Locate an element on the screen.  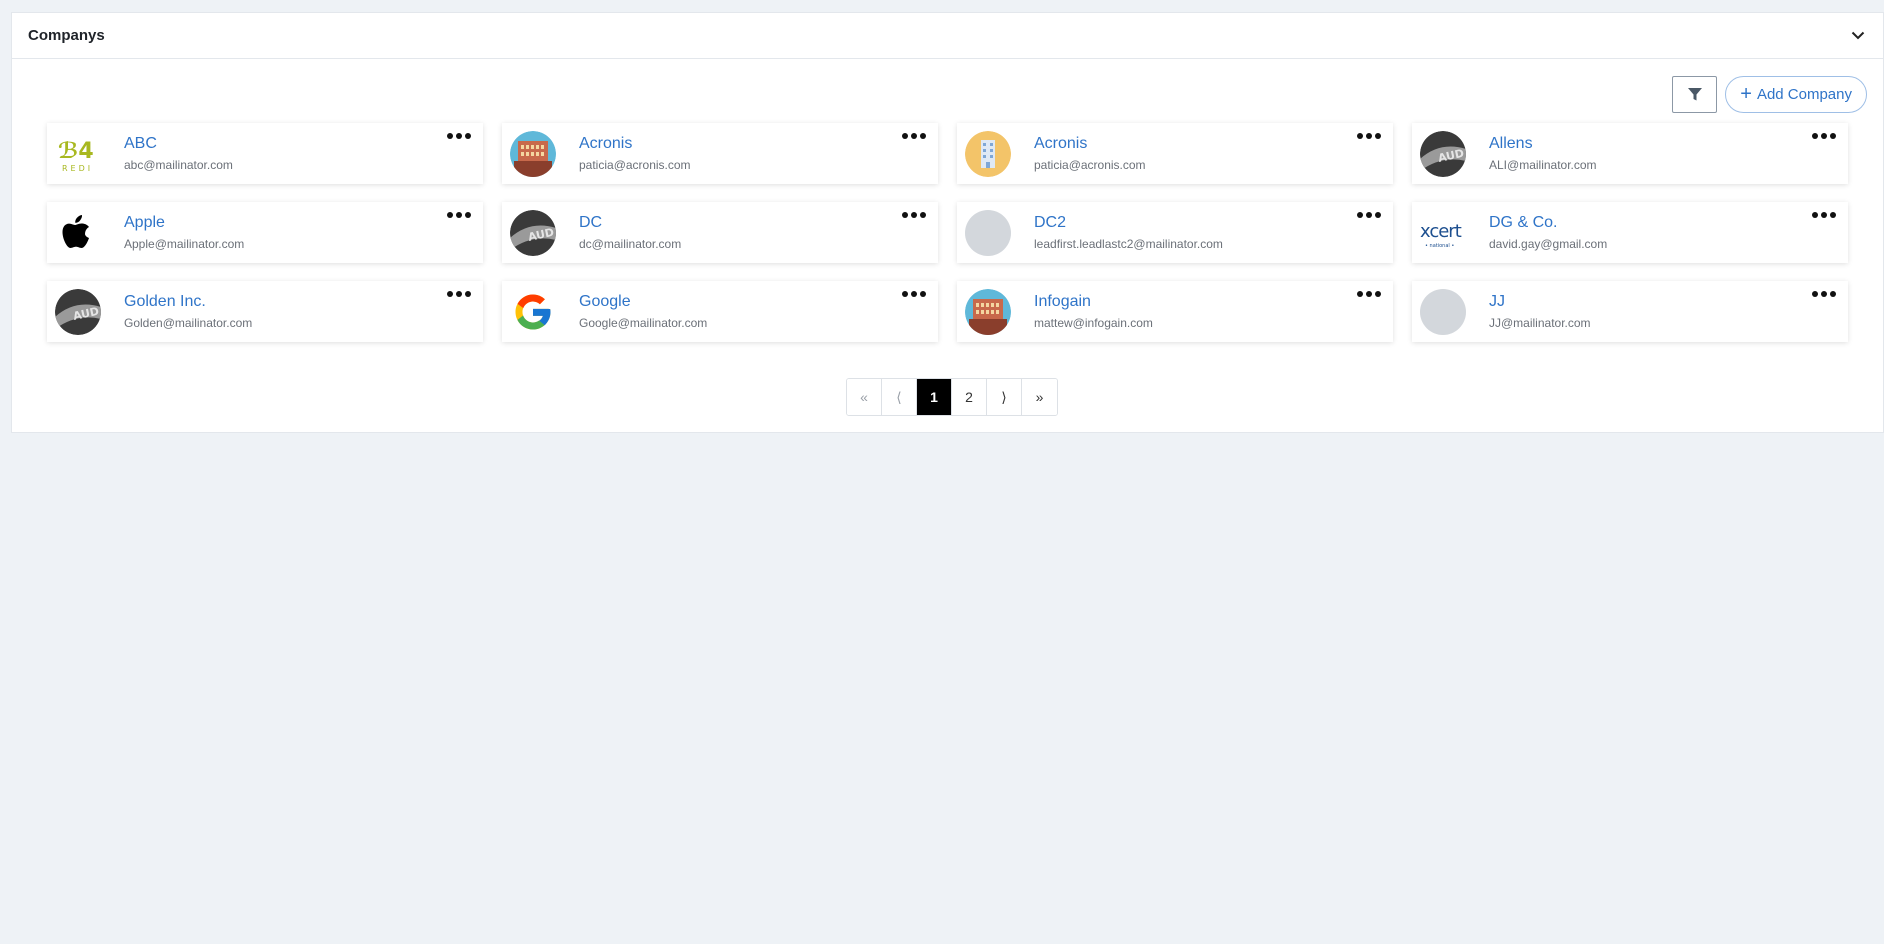
last-page-button: » is located at coordinates (1039, 397).